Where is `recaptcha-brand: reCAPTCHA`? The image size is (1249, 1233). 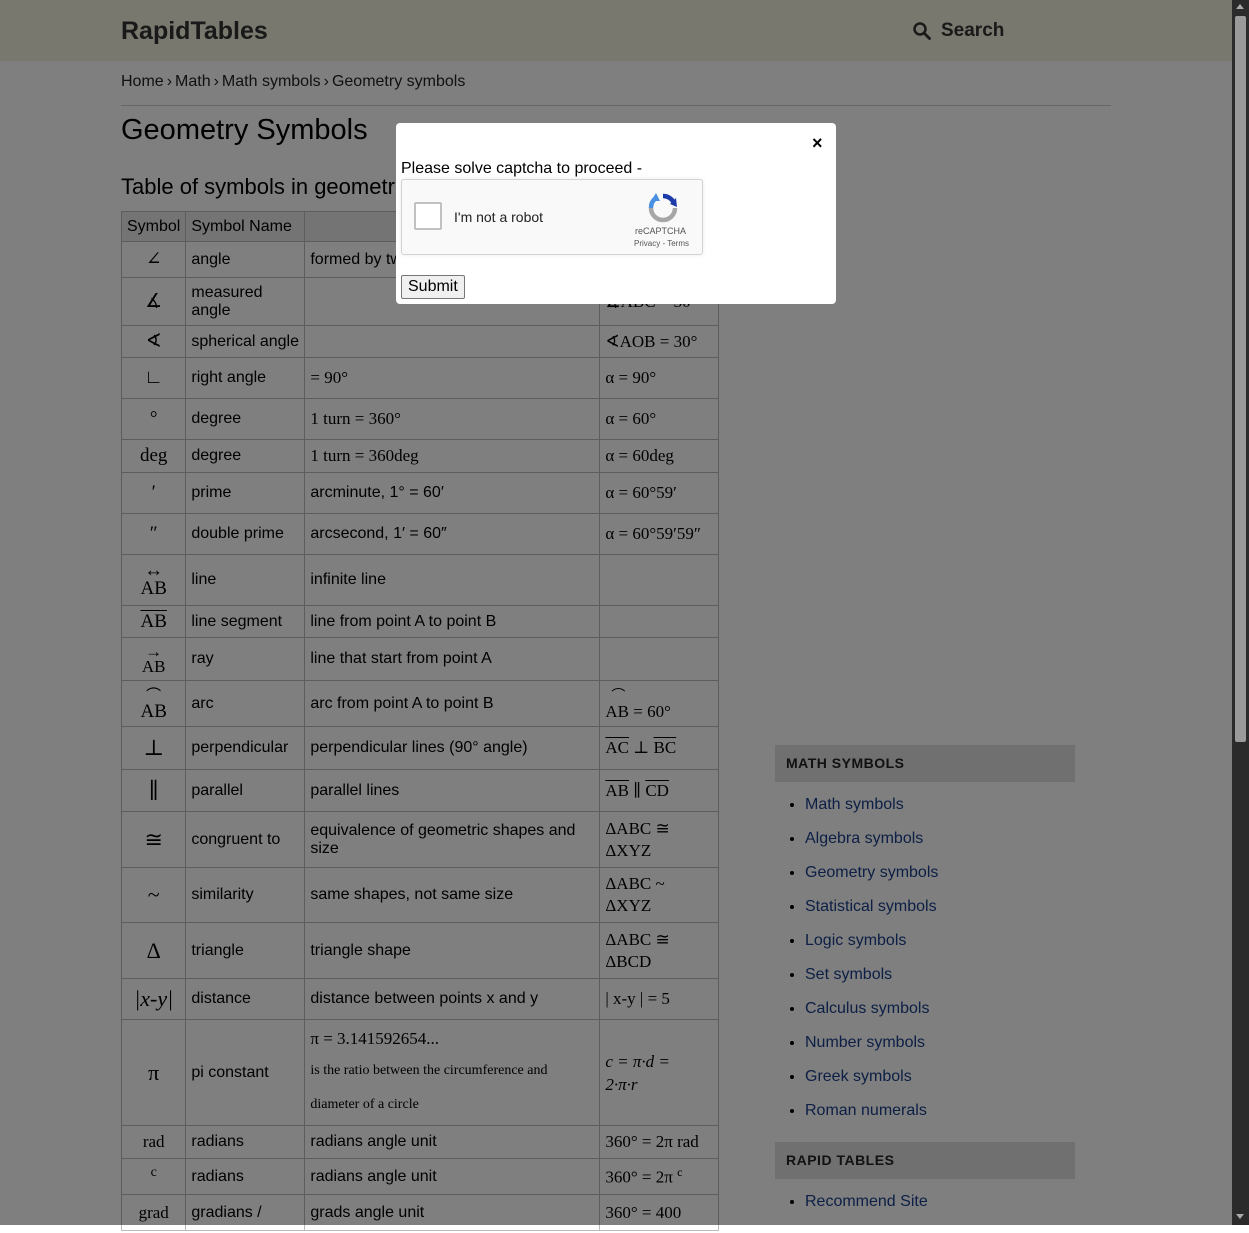 recaptcha-brand: reCAPTCHA is located at coordinates (661, 231).